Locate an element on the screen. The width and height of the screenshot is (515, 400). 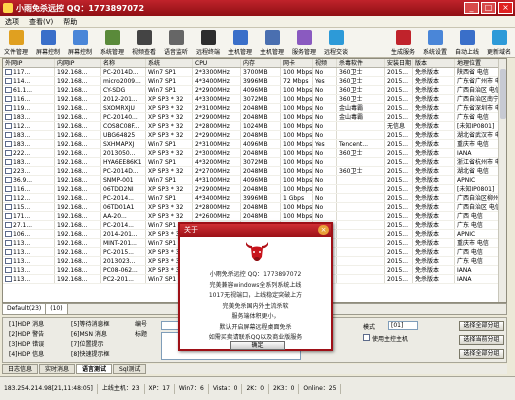
toolbar-button-2: 屏幕控制 is located at coordinates (80, 43).